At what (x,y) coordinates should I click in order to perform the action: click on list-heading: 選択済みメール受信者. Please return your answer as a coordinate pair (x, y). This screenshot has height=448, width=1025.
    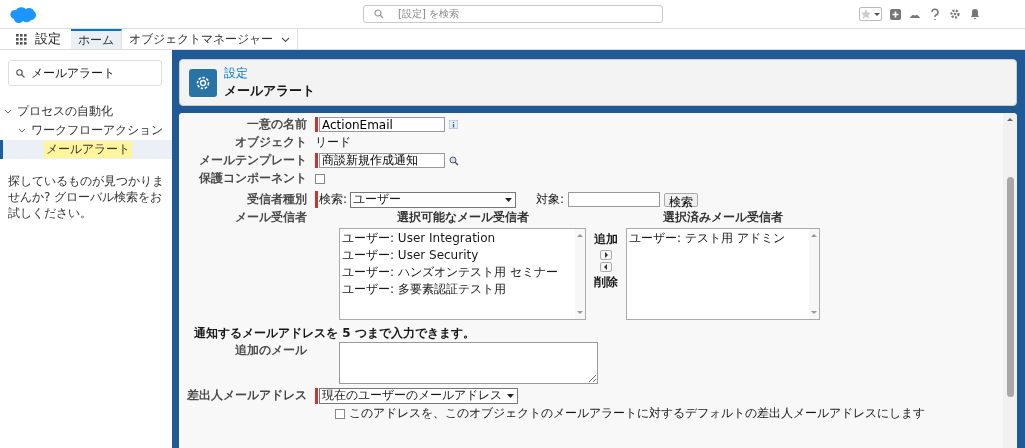
    Looking at the image, I should click on (723, 217).